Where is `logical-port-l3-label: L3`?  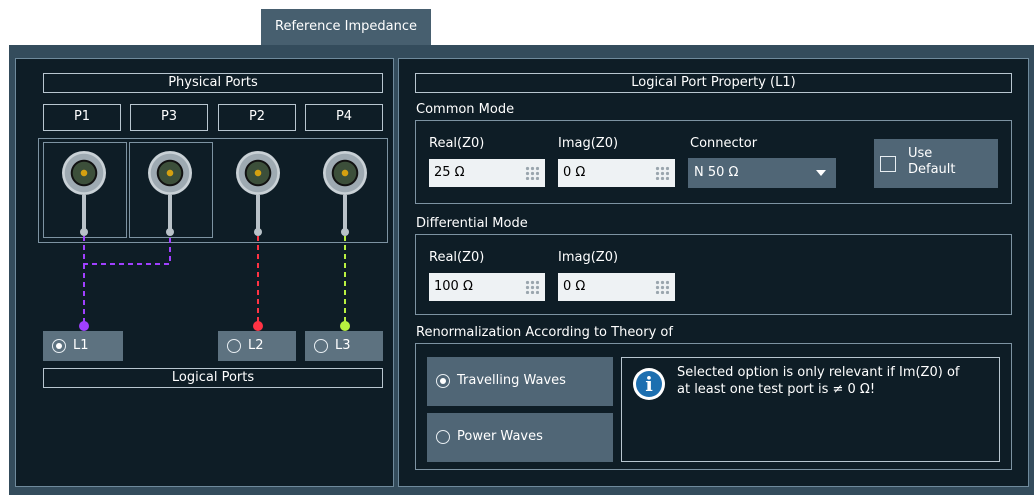 logical-port-l3-label: L3 is located at coordinates (343, 345).